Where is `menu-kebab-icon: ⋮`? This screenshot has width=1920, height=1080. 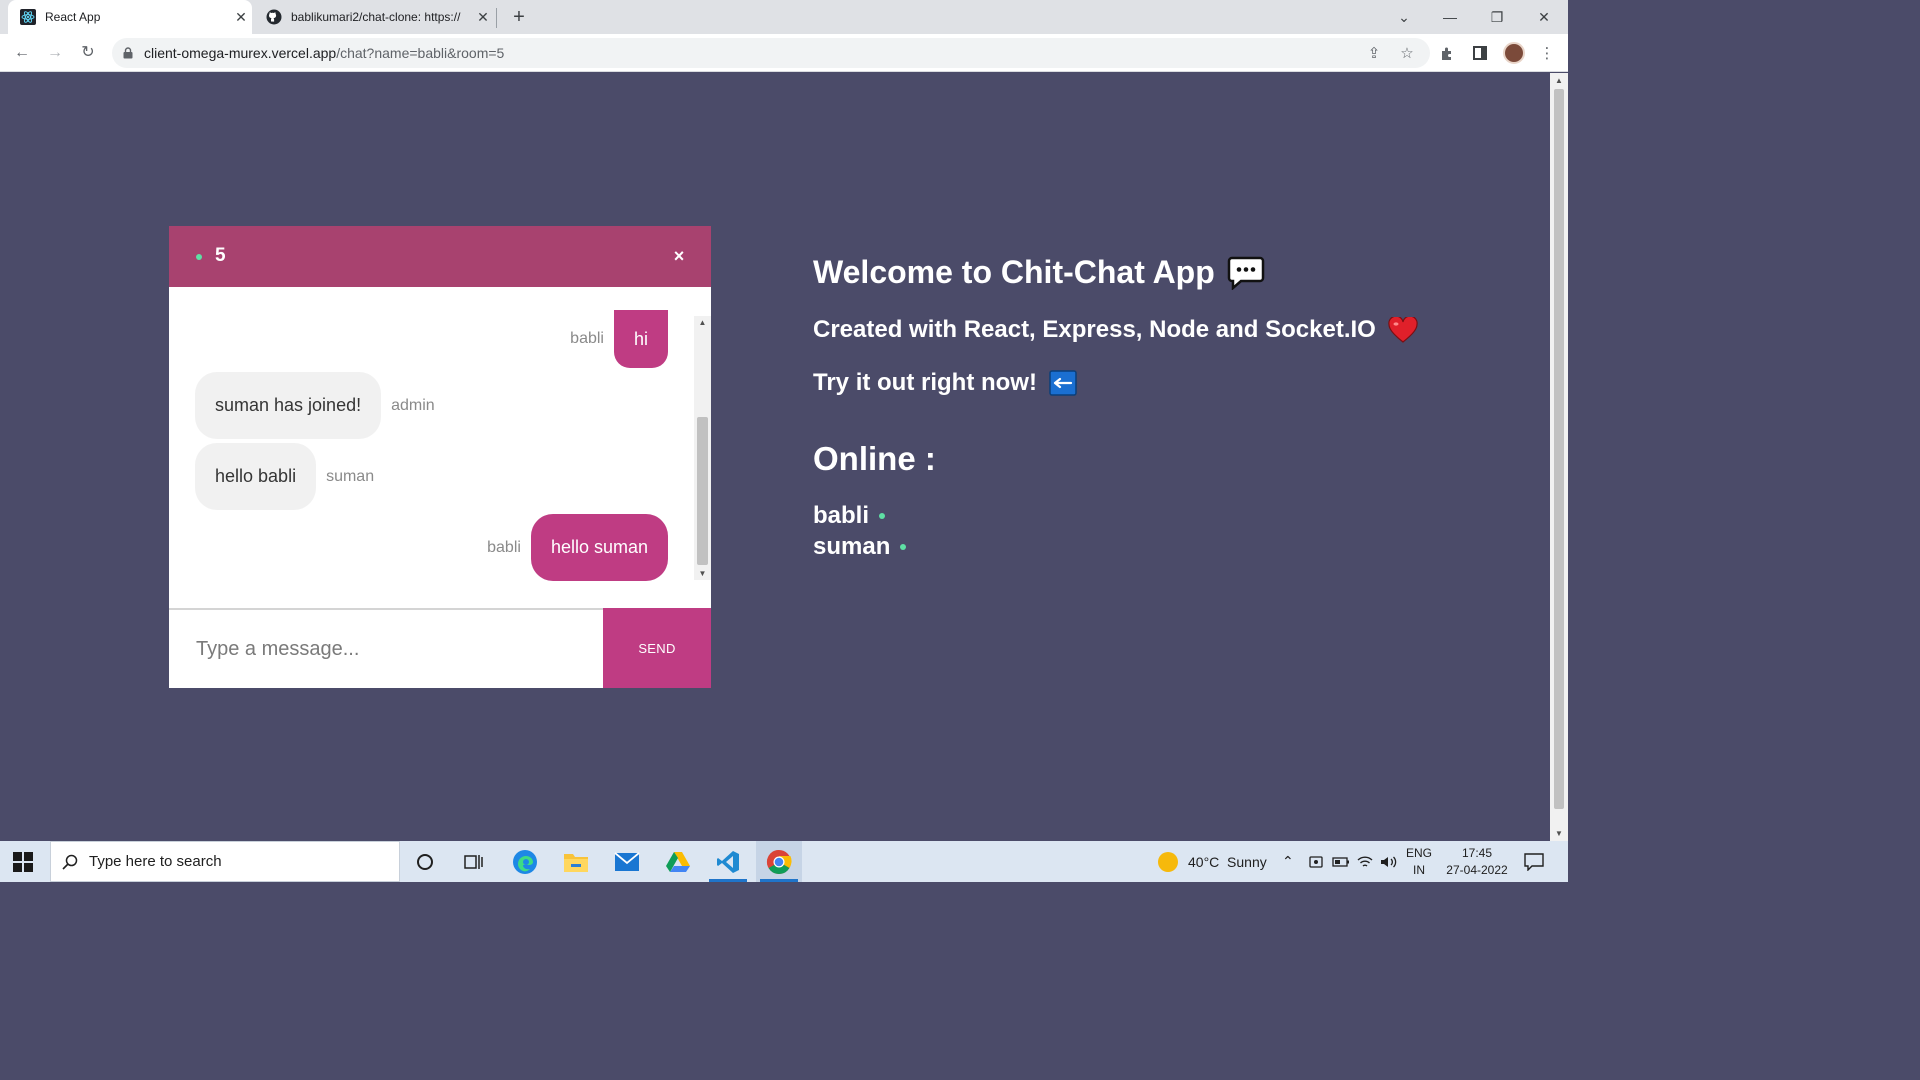
menu-kebab-icon: ⋮ is located at coordinates (1547, 53).